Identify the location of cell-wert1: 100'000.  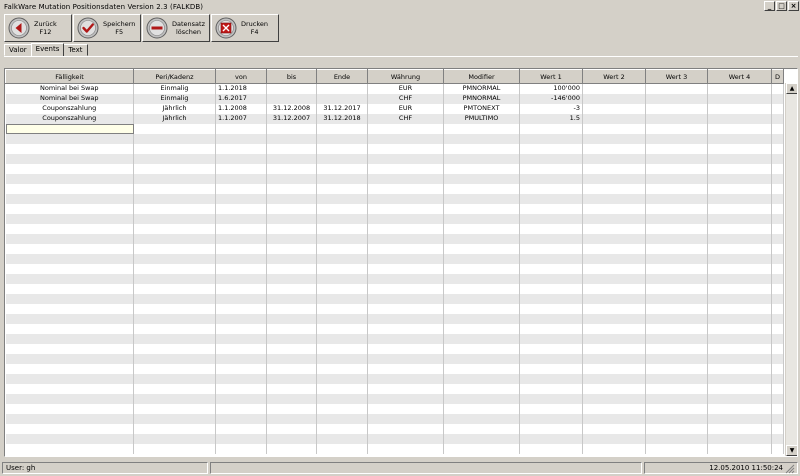
(551, 88).